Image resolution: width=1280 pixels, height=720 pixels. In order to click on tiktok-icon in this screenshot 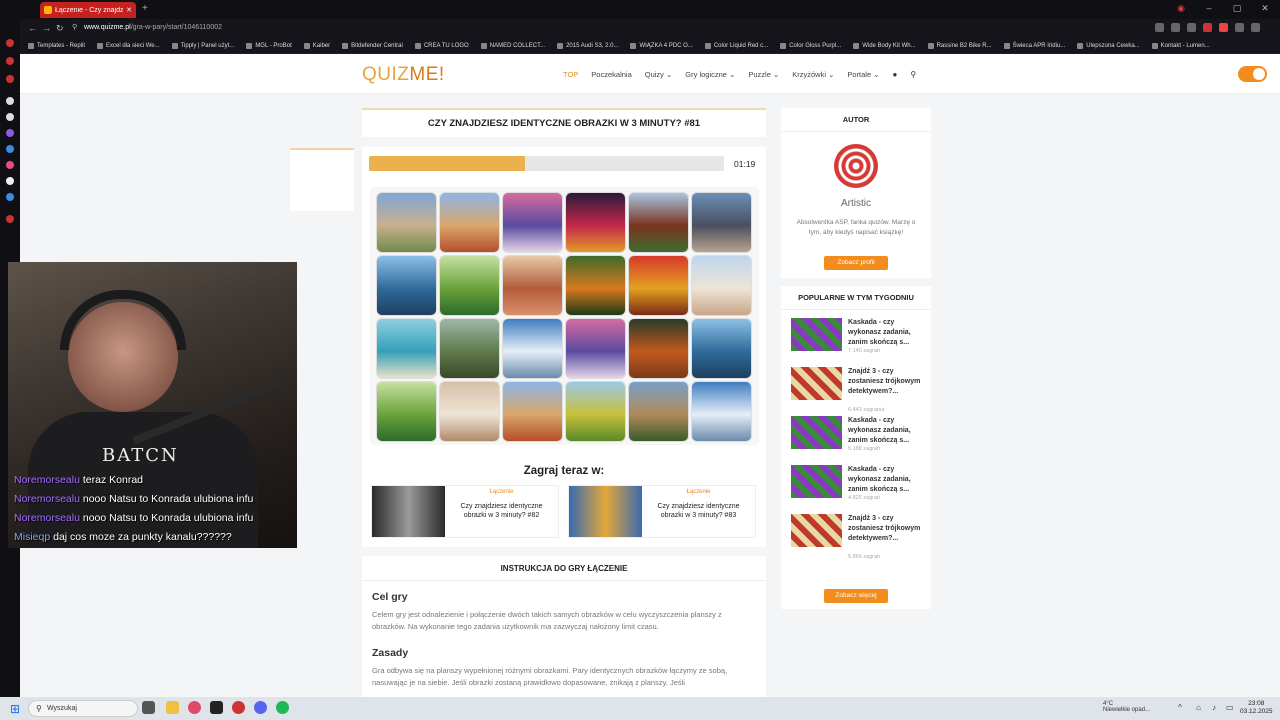, I will do `click(10, 181)`.